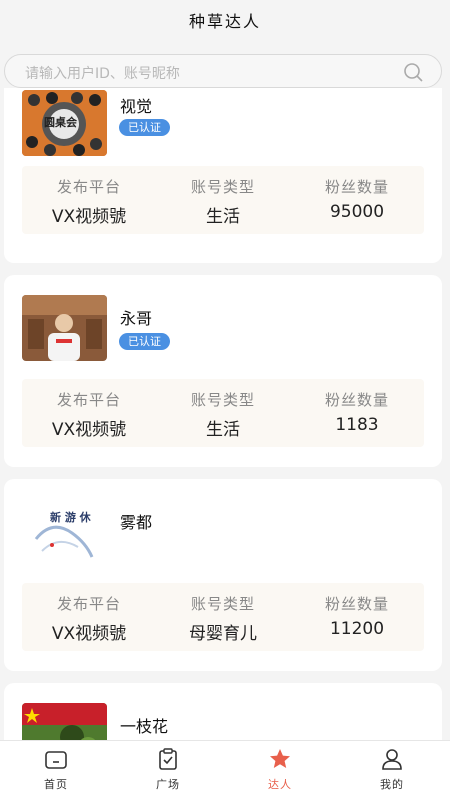  I want to click on tab-influencers: 达人, so click(280, 770).